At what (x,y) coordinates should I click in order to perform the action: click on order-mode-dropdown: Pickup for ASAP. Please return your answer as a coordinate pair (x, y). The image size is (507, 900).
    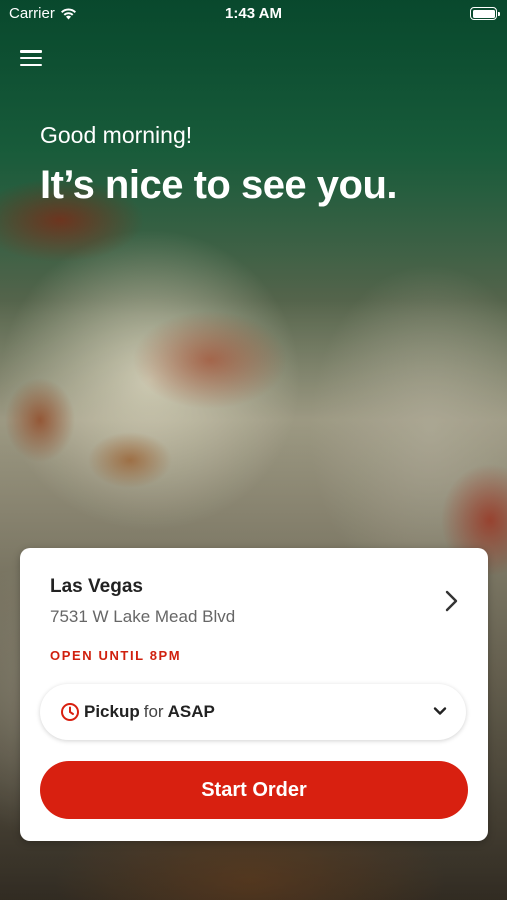
    Looking at the image, I should click on (253, 712).